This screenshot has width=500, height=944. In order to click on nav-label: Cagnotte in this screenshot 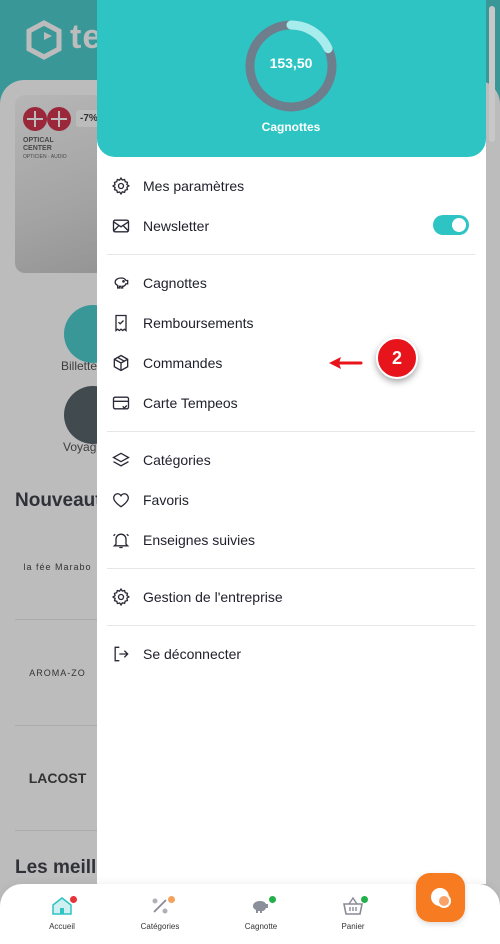, I will do `click(261, 926)`.